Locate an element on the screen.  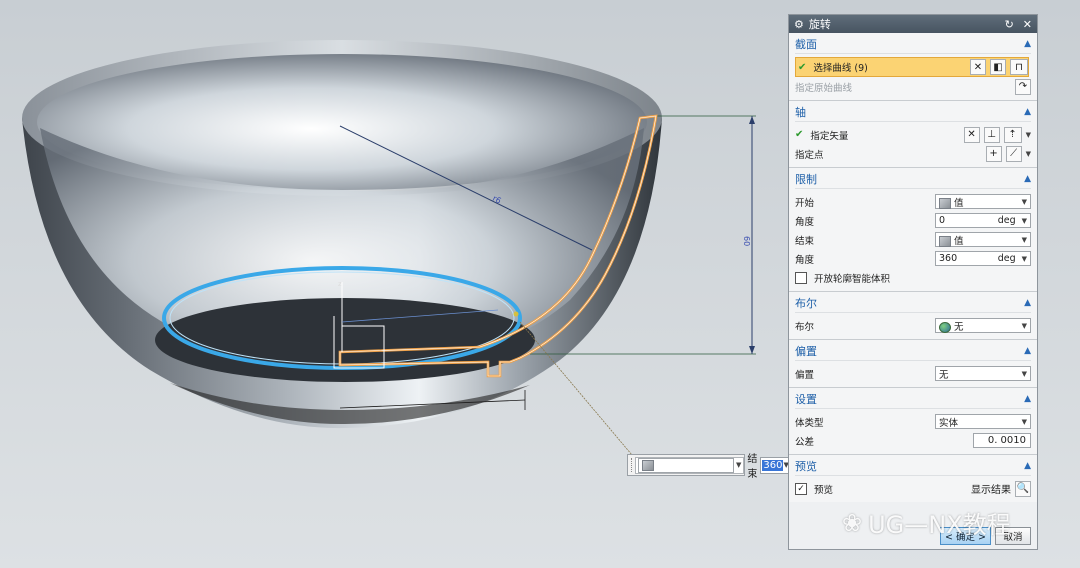
boolean-group-header: 布尔 ▲ is located at coordinates (913, 303).